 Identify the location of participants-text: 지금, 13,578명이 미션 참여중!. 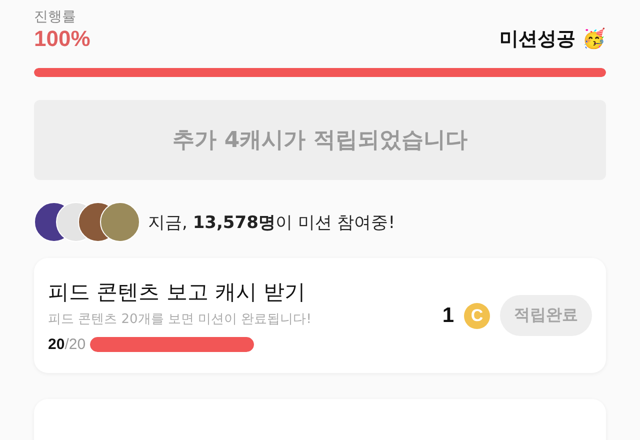
(272, 223).